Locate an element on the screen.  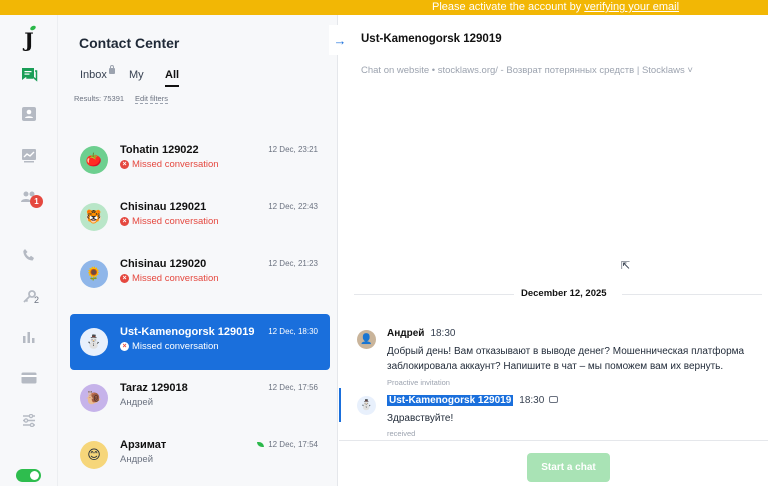
contact-name: Ust-Kamenogorsk 129019 is located at coordinates (187, 332).